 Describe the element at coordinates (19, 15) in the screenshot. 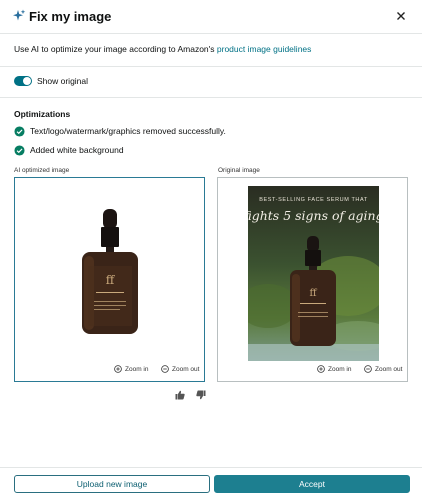

I see `sparkle-icon` at that location.